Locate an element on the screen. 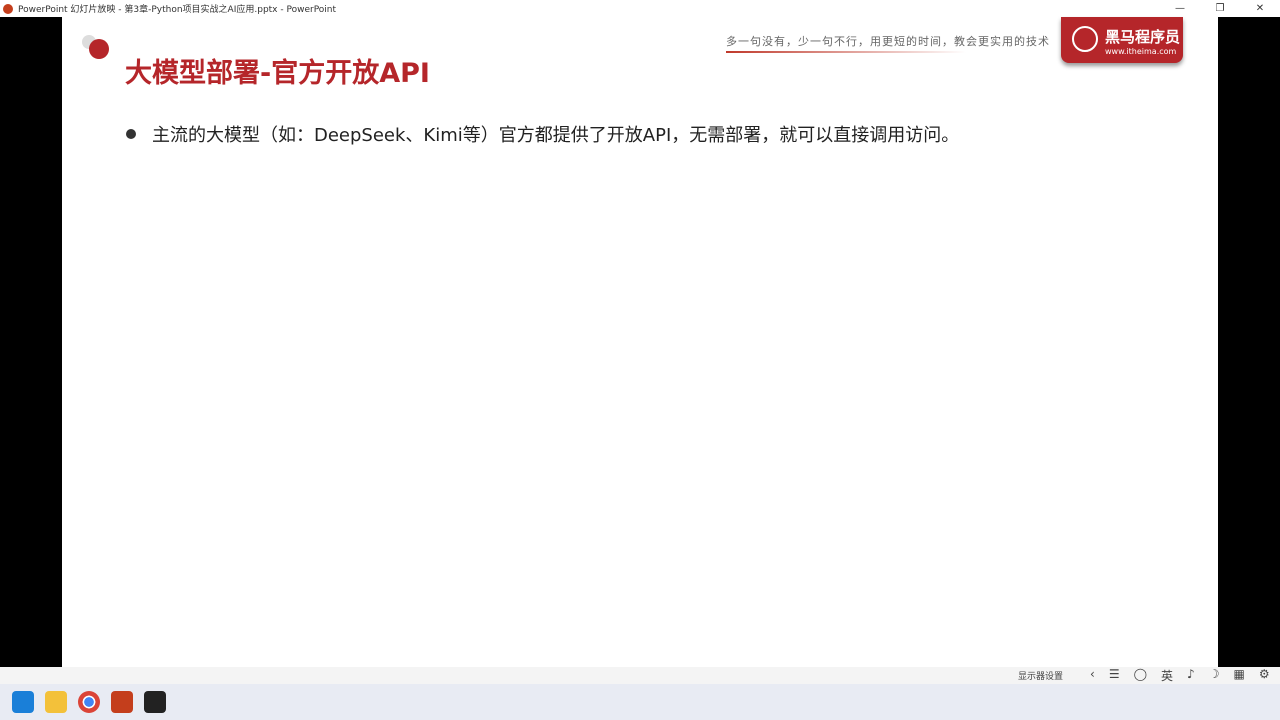  brand-url: www.itheima.com is located at coordinates (1141, 51).